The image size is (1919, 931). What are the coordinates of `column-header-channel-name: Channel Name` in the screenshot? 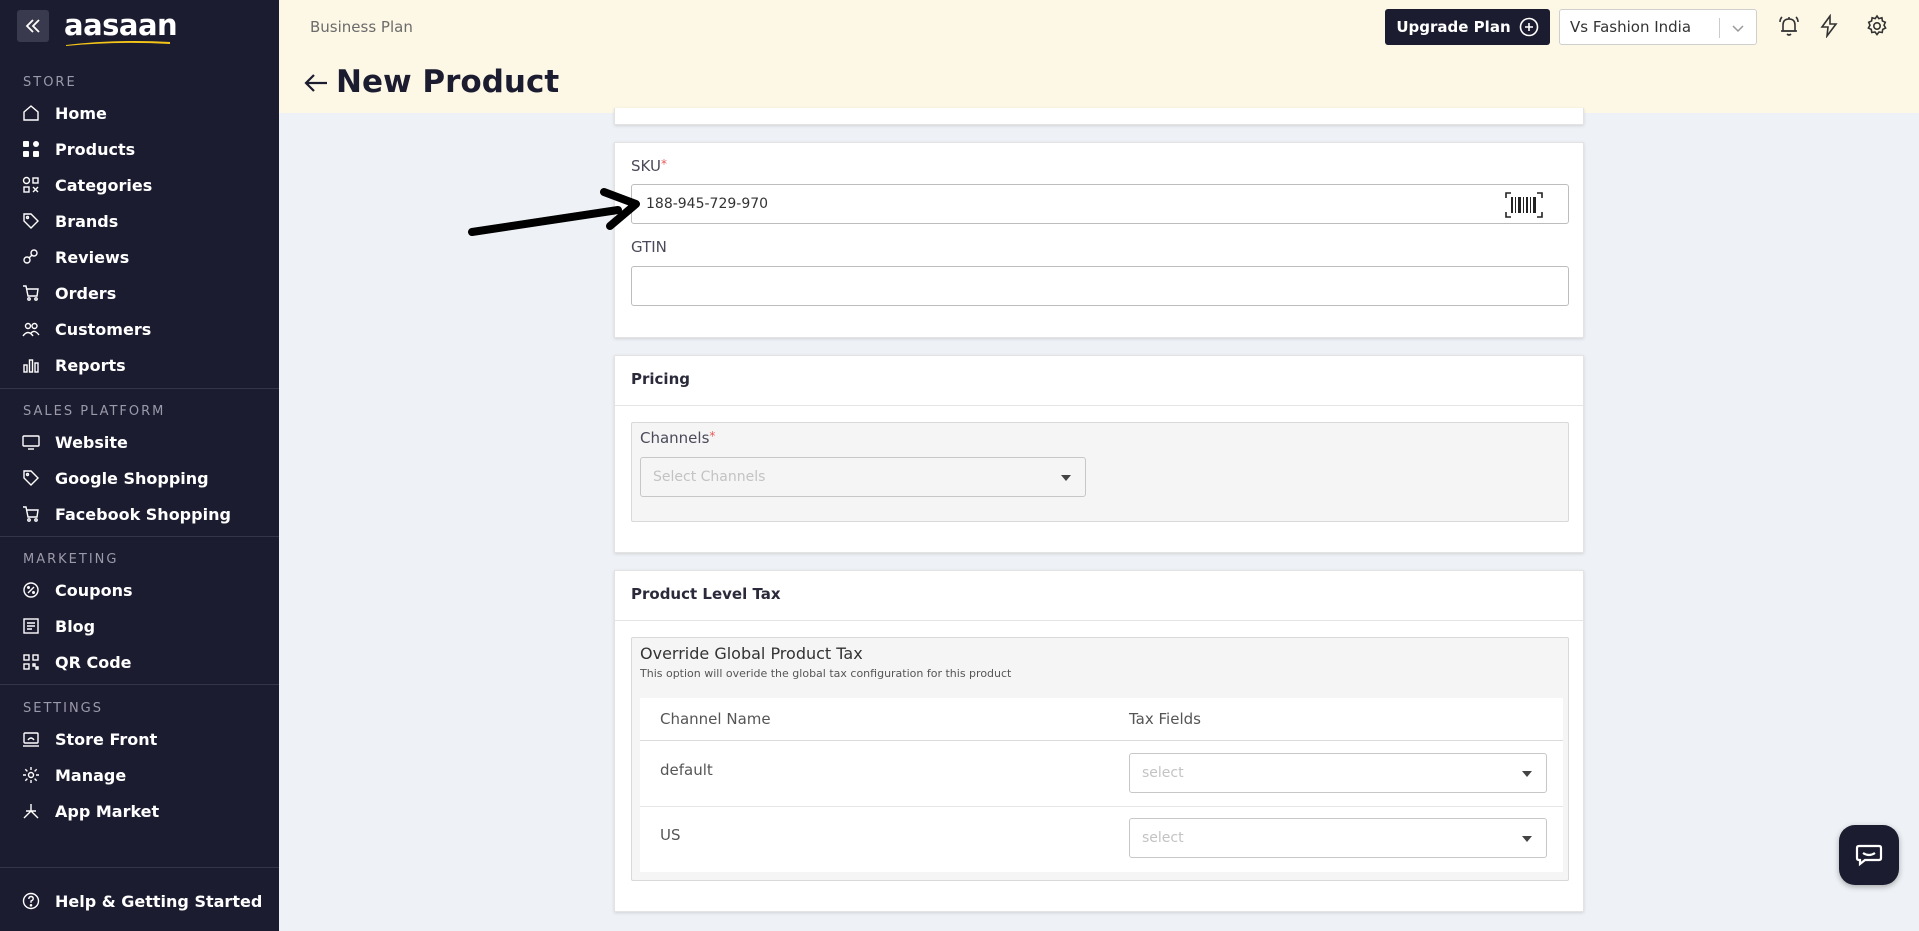 It's located at (715, 719).